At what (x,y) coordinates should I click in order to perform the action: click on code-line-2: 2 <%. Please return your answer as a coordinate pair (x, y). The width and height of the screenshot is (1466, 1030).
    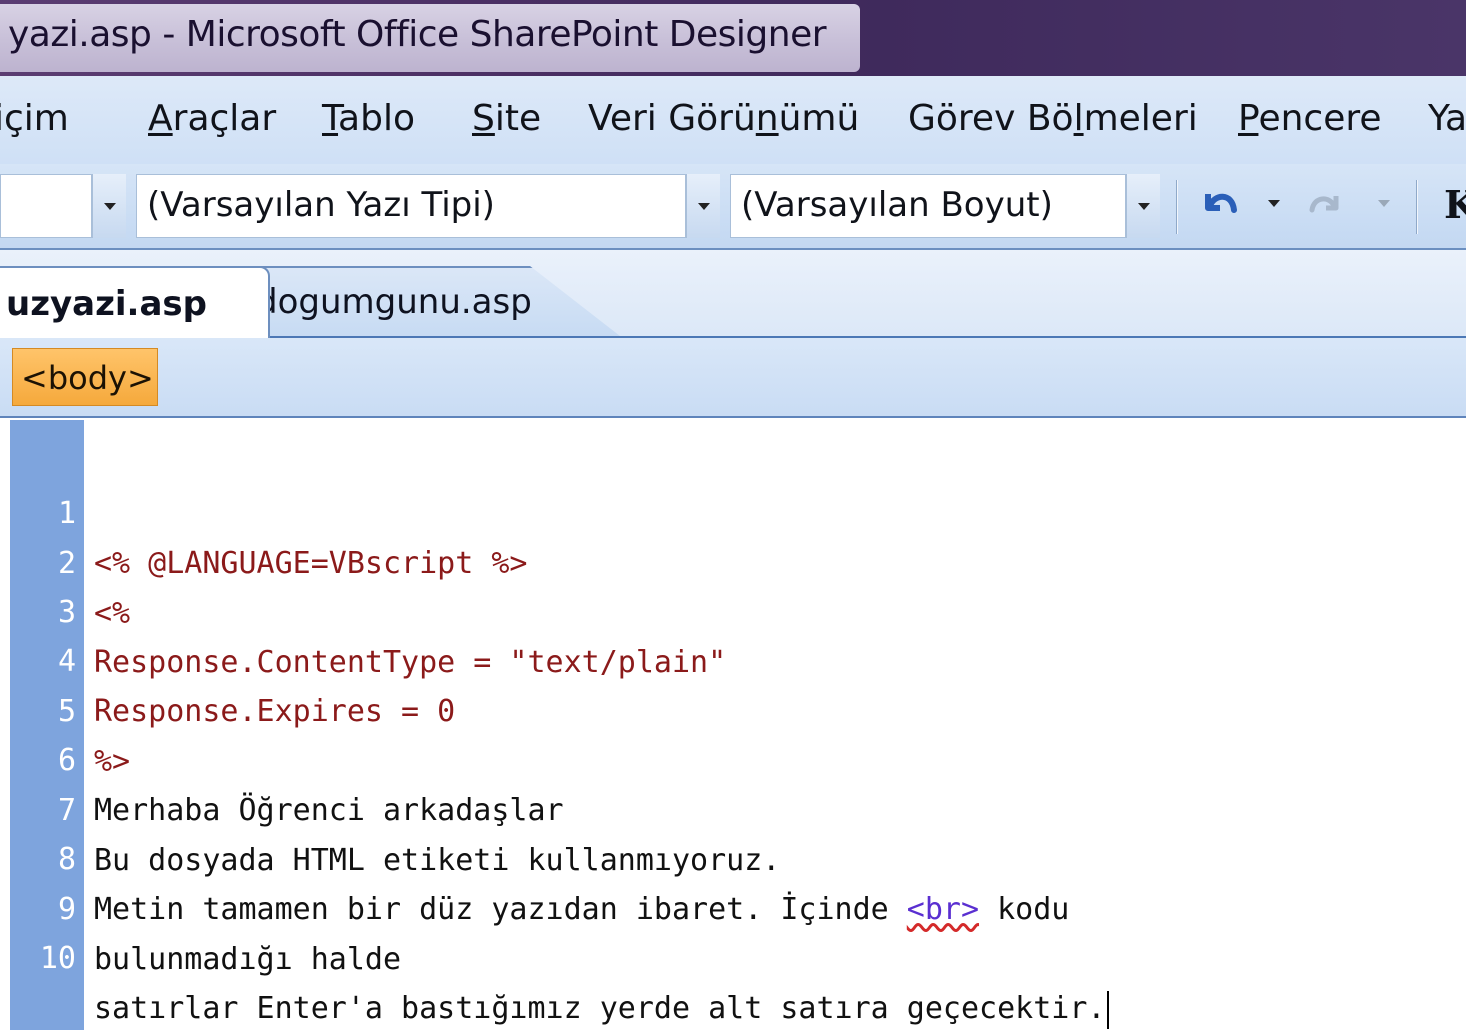
    Looking at the image, I should click on (733, 560).